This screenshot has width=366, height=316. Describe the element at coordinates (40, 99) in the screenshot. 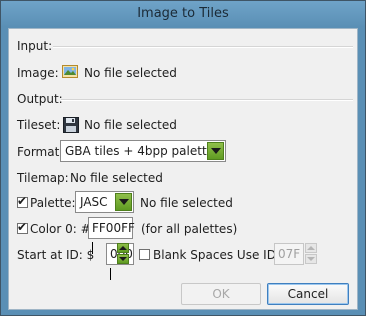

I see `output-section-label: Output:` at that location.